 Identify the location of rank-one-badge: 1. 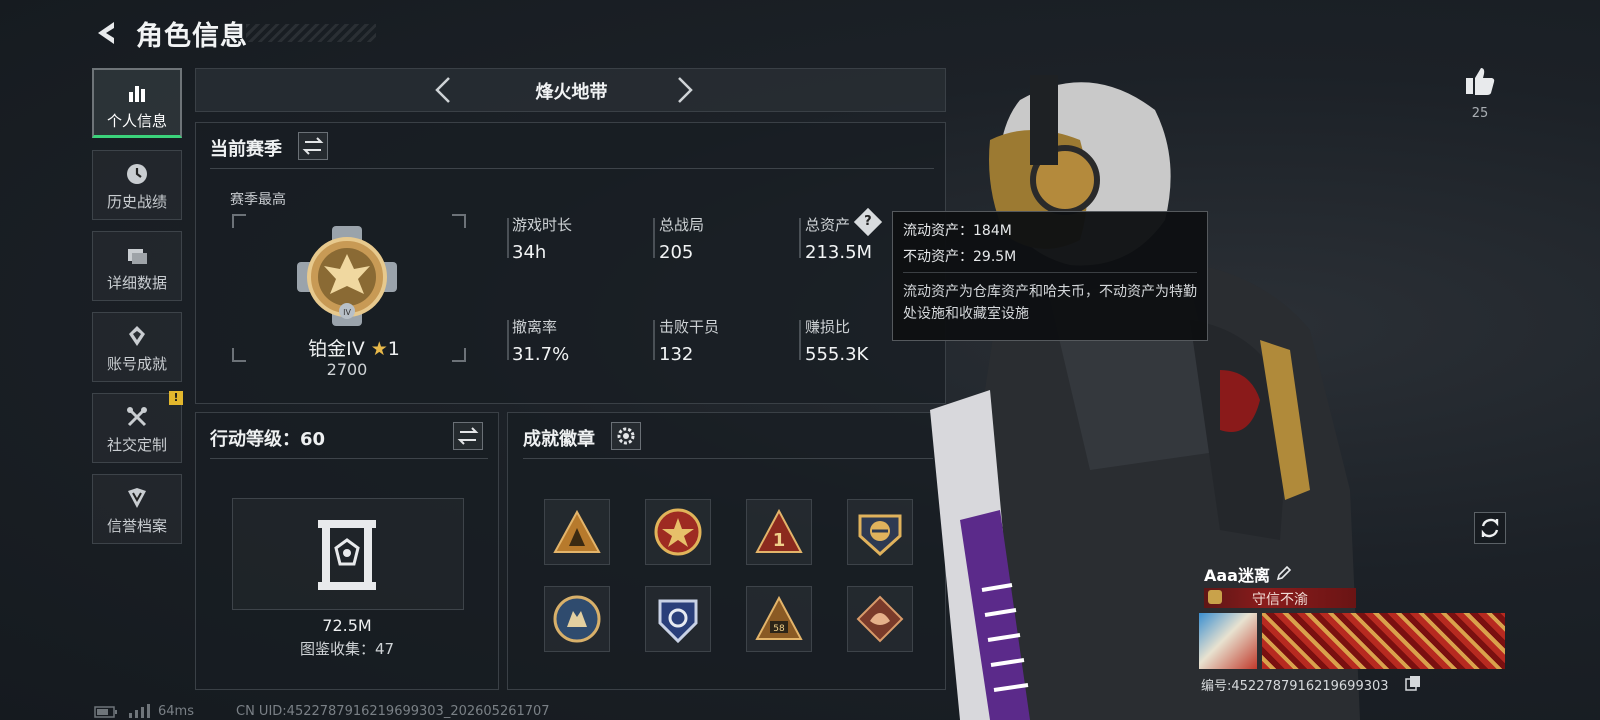
(779, 532).